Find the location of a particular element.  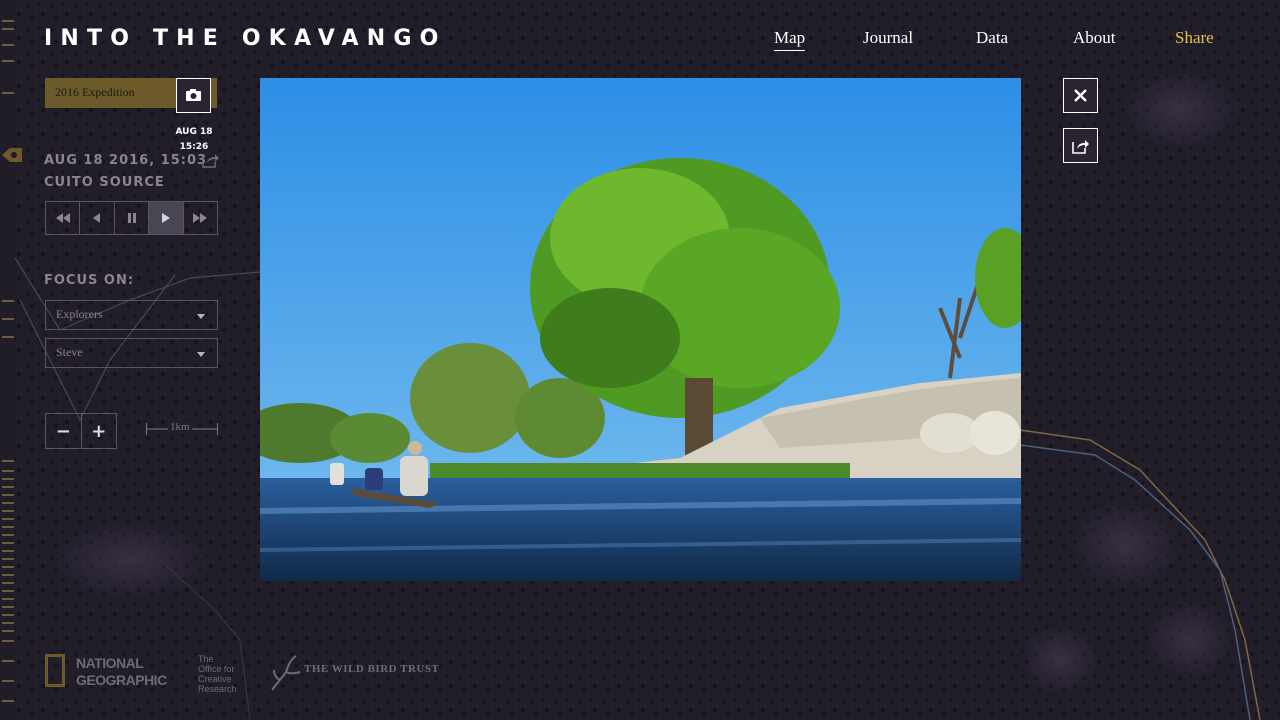

zoom-in-button: + is located at coordinates (99, 431).